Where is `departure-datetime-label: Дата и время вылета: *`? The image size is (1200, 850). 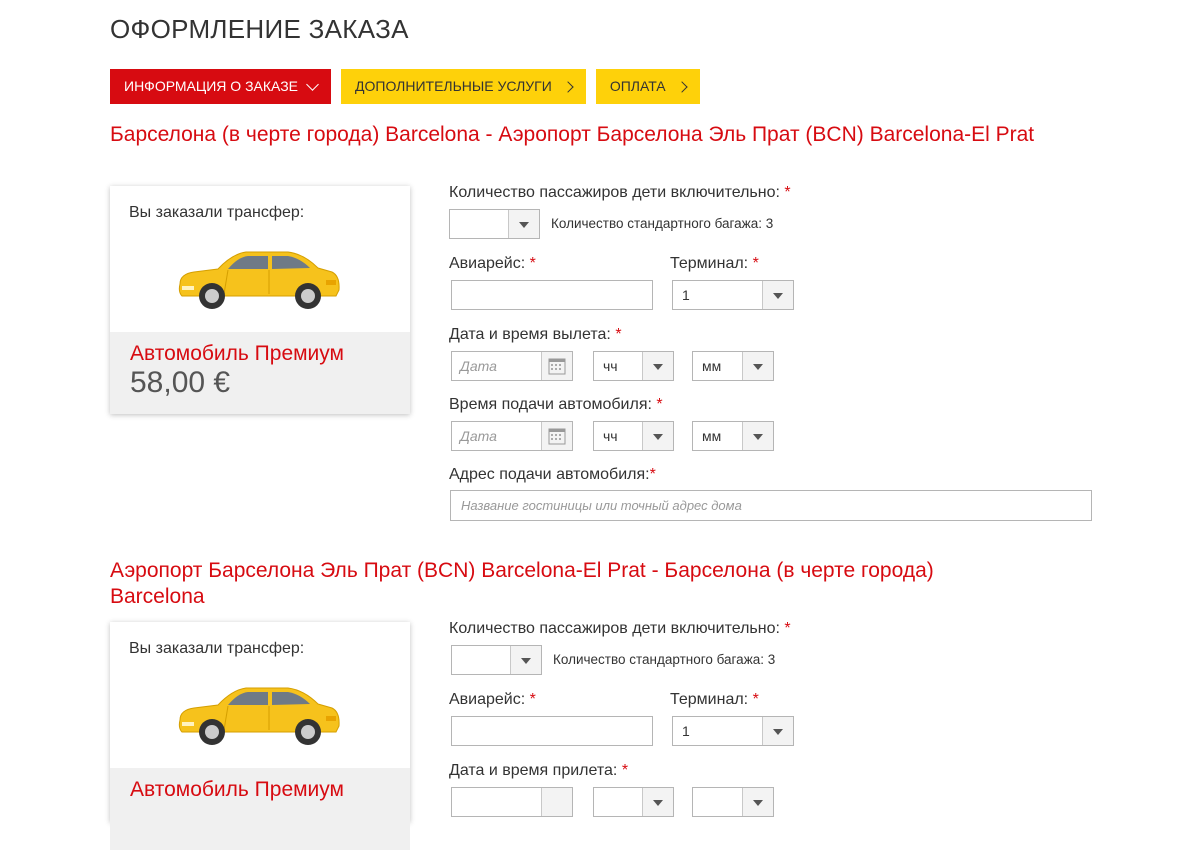
departure-datetime-label: Дата и время вылета: * is located at coordinates (535, 335).